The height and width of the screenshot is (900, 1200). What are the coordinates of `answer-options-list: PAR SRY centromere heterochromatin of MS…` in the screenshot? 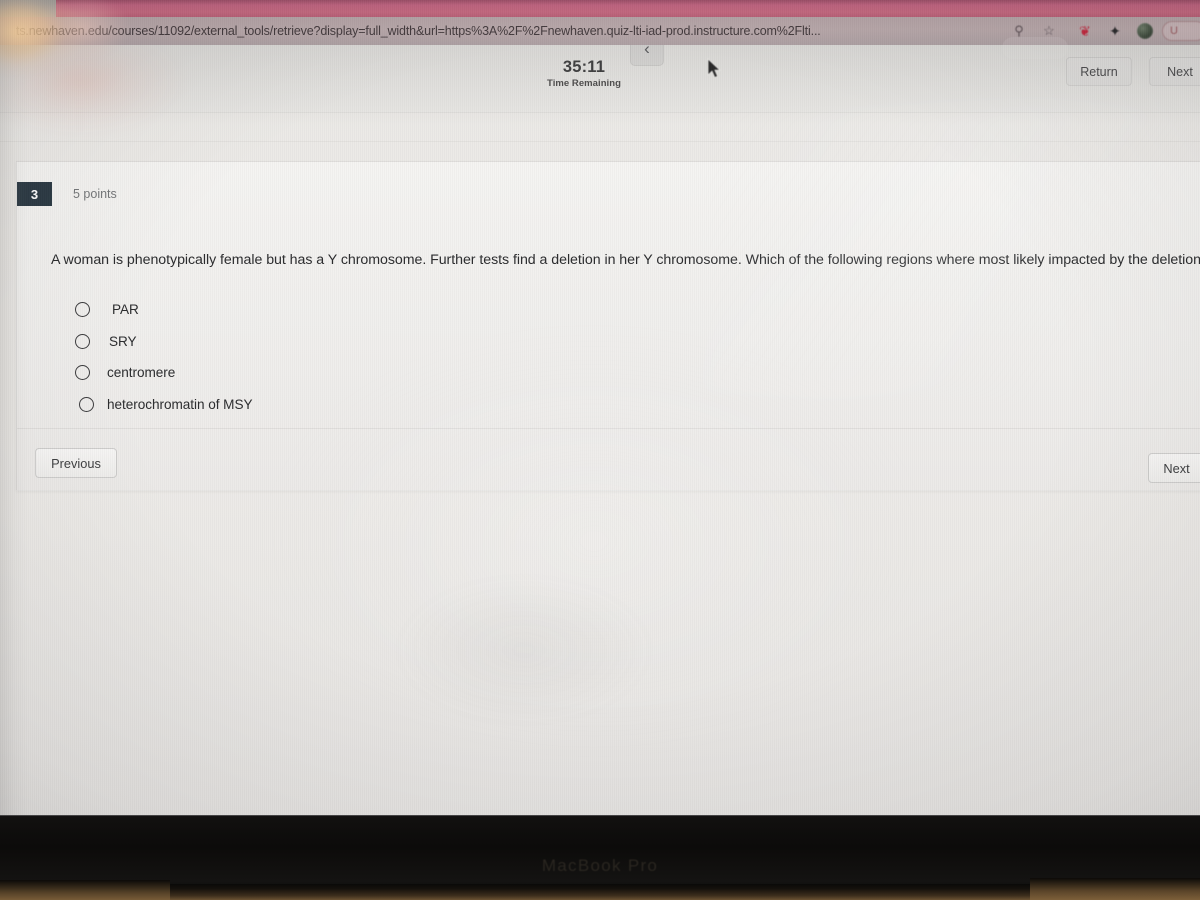 It's located at (351, 357).